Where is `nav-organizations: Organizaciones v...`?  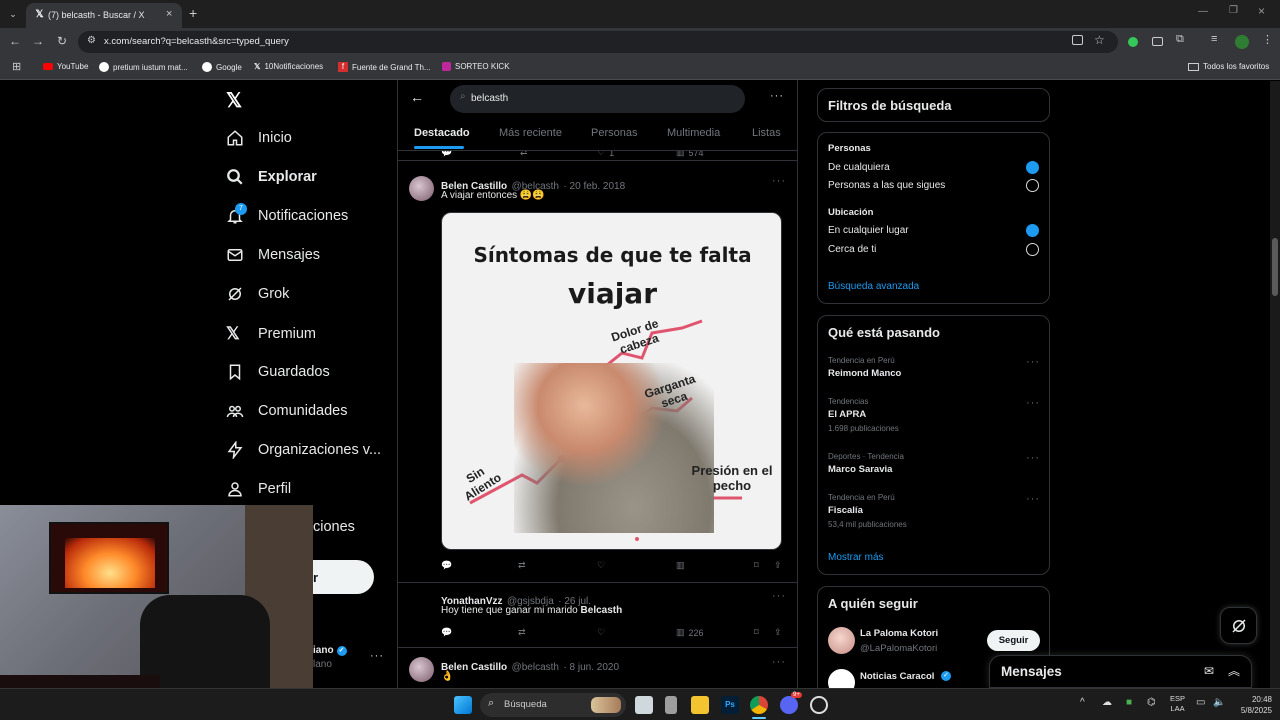 nav-organizations: Organizaciones v... is located at coordinates (303, 450).